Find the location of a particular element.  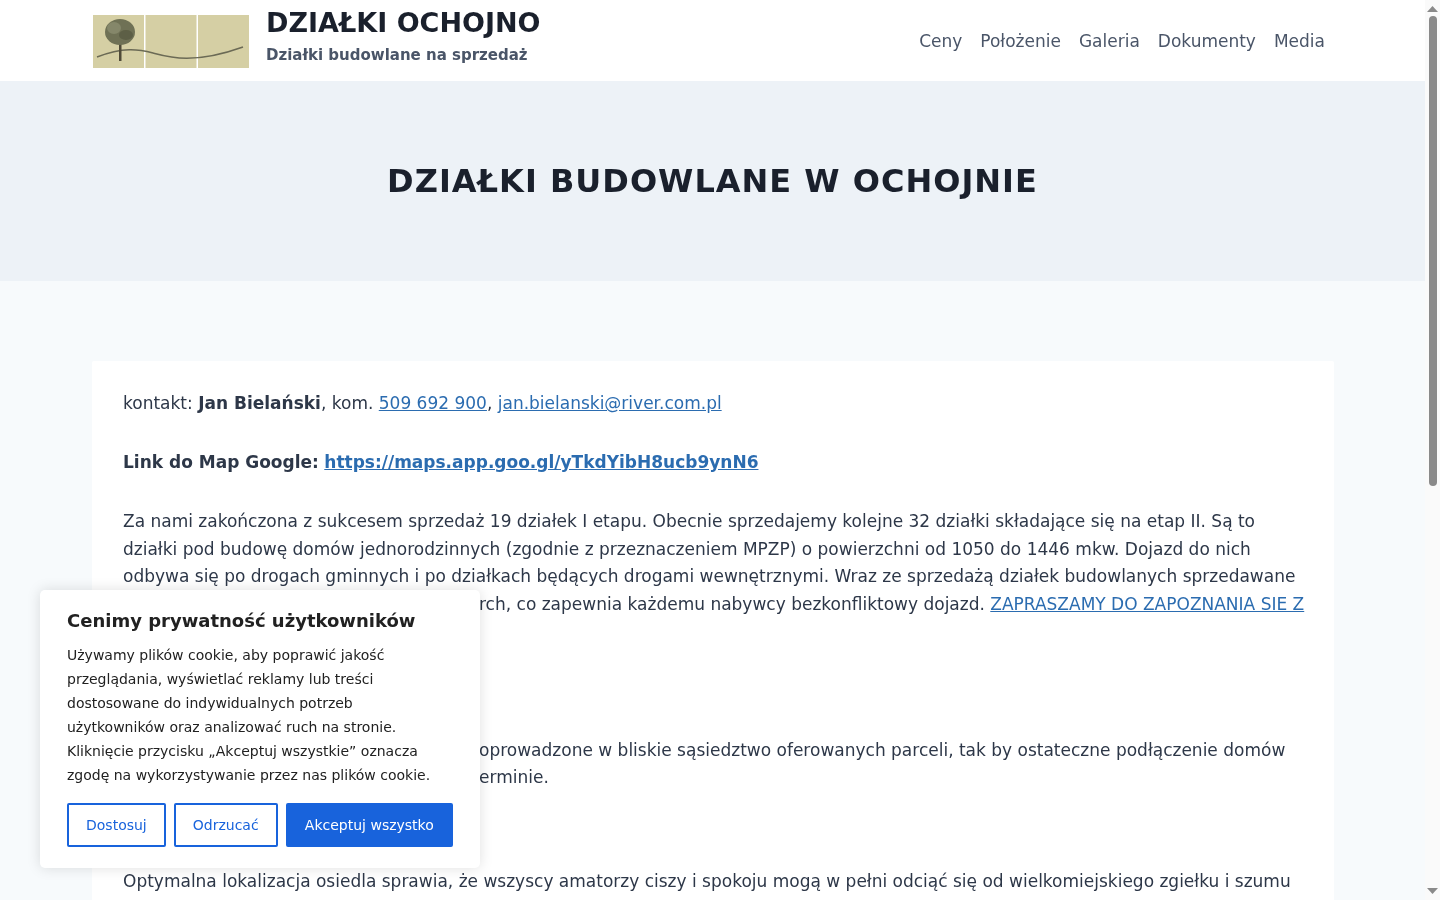

paragraph-line: oprowadzone w bliskie sąsiedztwo oferowanych parceli, tak by ostateczne podłączenie domów is located at coordinates (882, 750).